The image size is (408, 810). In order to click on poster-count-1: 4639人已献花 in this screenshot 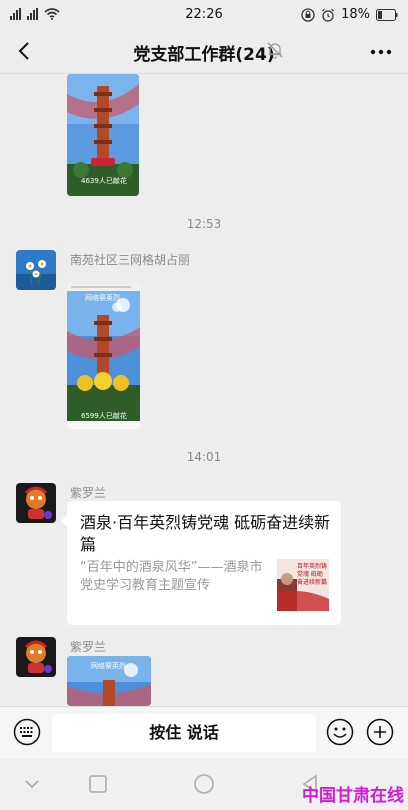, I will do `click(104, 181)`.